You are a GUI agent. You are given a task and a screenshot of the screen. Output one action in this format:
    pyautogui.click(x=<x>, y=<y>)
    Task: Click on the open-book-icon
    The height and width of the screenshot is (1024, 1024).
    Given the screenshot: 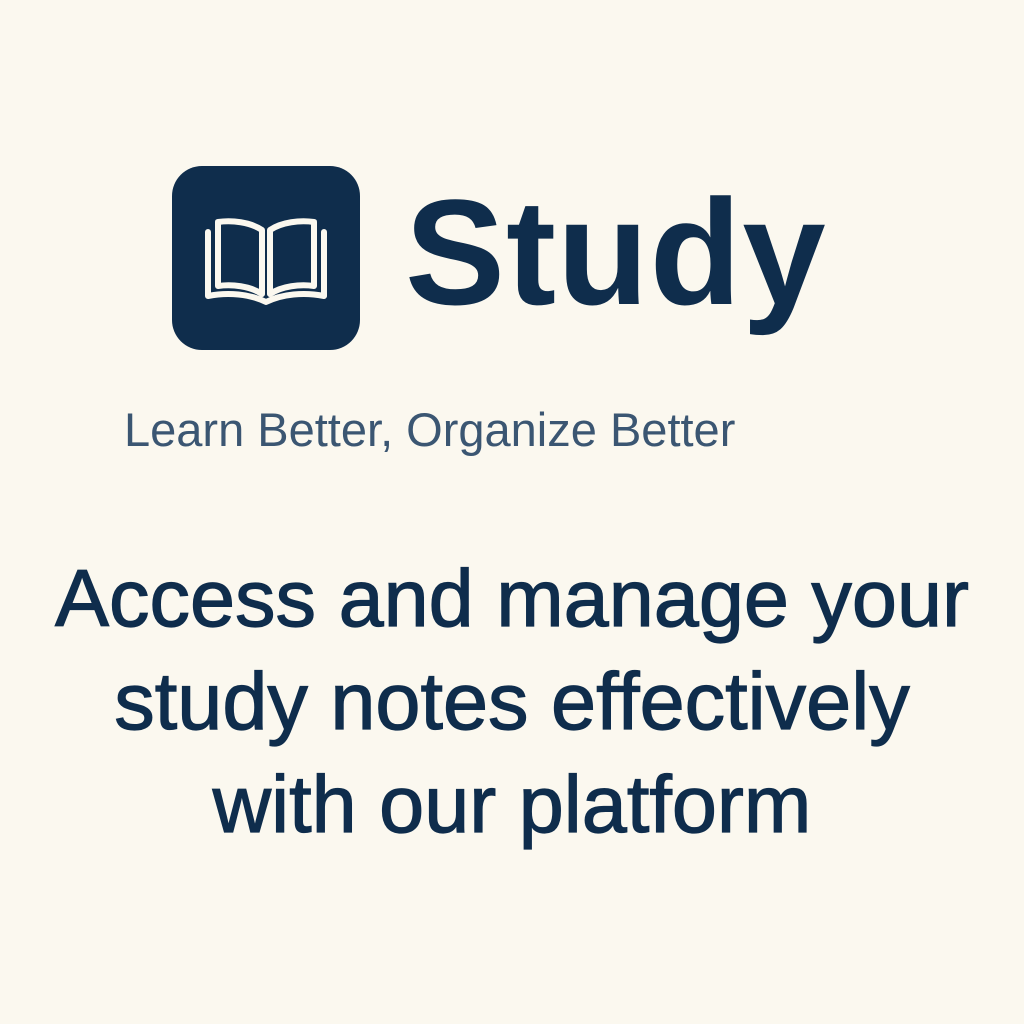 What is the action you would take?
    pyautogui.click(x=266, y=261)
    